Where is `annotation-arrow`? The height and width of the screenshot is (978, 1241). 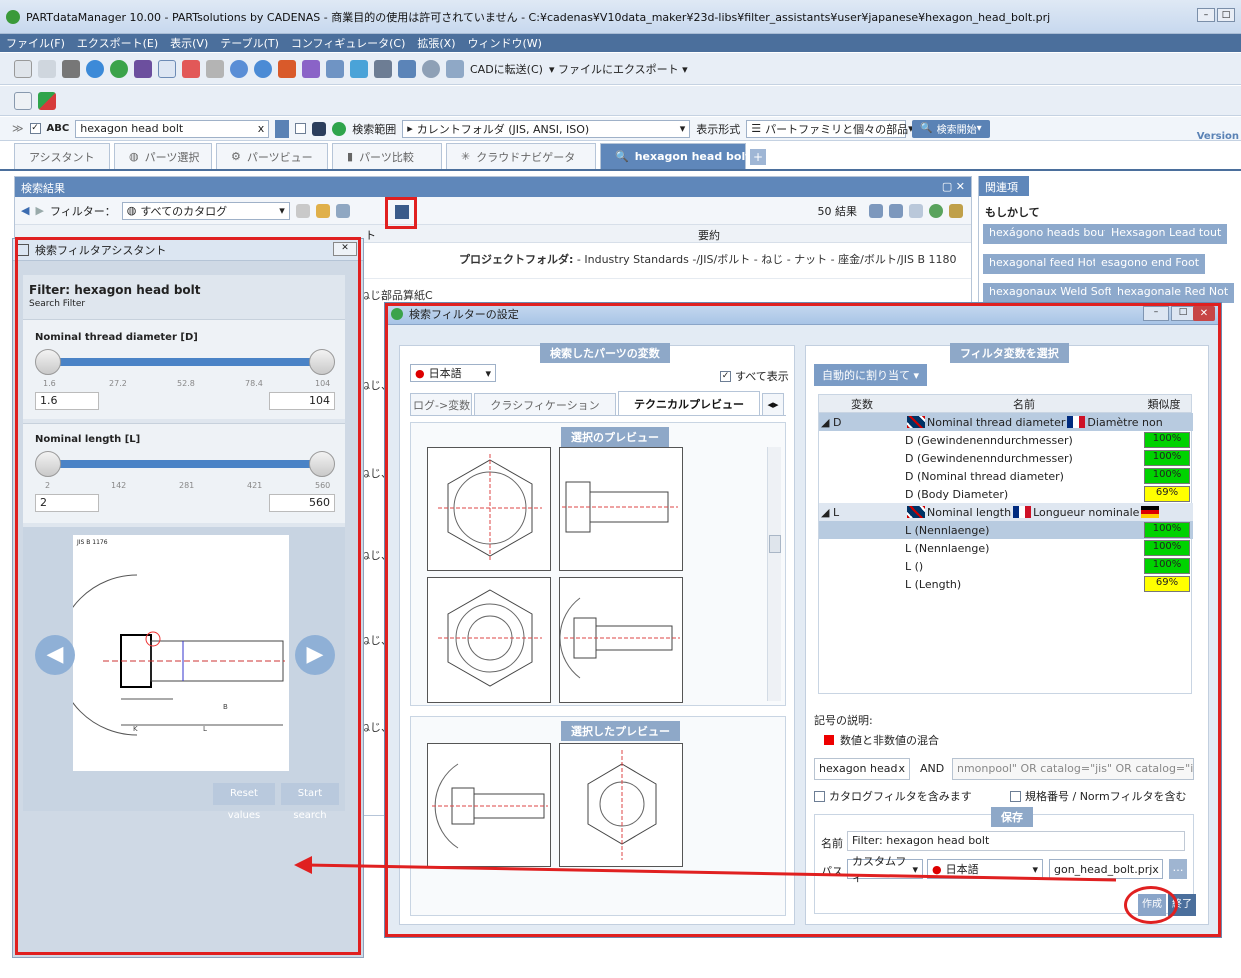 annotation-arrow is located at coordinates (705, 869).